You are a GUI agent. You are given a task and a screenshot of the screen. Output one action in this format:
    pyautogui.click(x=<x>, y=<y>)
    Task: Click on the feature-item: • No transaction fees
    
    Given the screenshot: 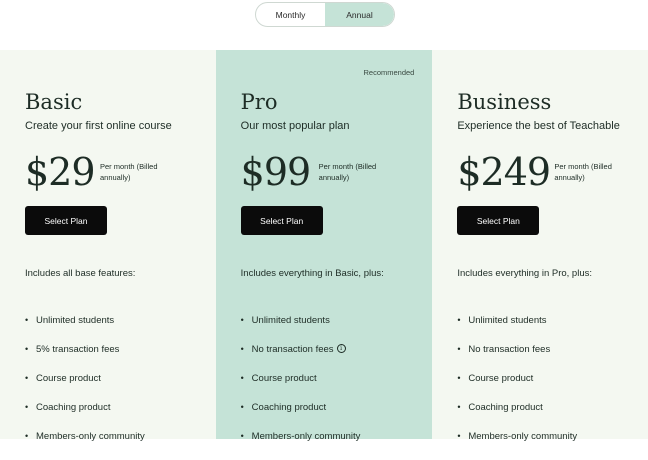 What is the action you would take?
    pyautogui.click(x=517, y=358)
    